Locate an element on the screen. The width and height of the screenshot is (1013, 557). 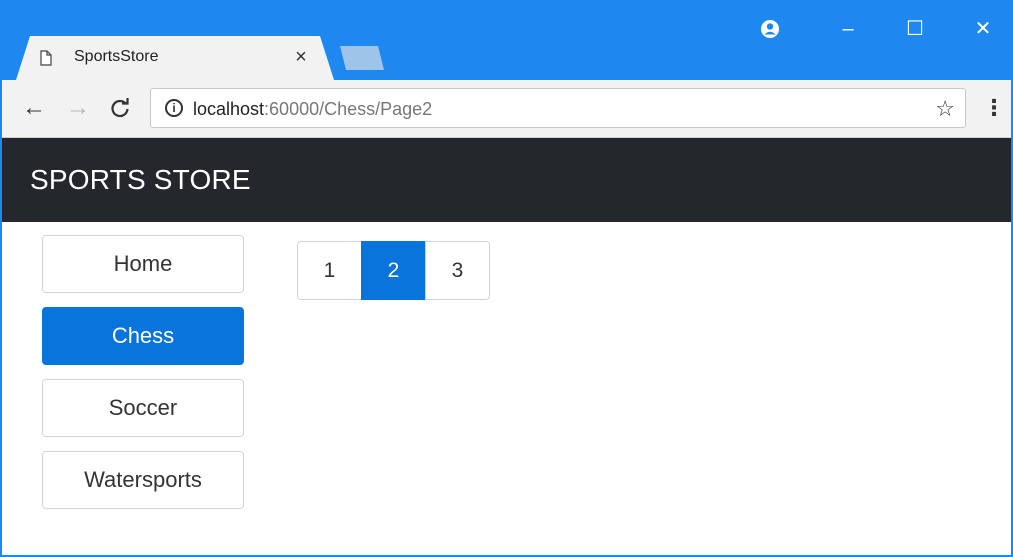
browser-tab is located at coordinates (175, 58).